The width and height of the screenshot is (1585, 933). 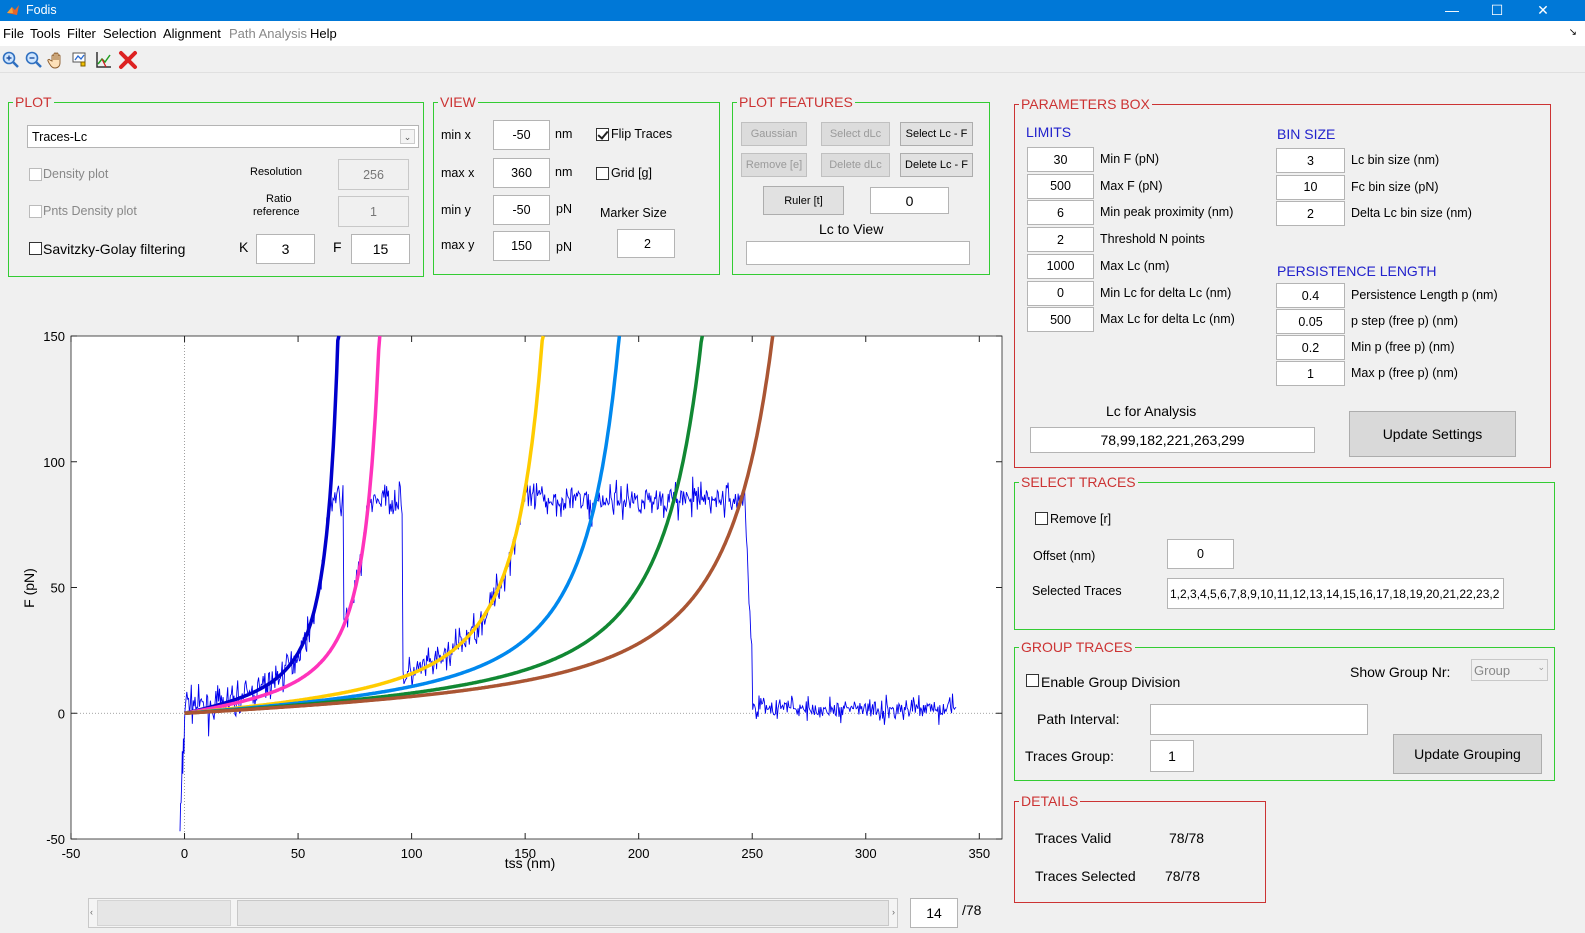 I want to click on max-x-label: max x, so click(x=458, y=173).